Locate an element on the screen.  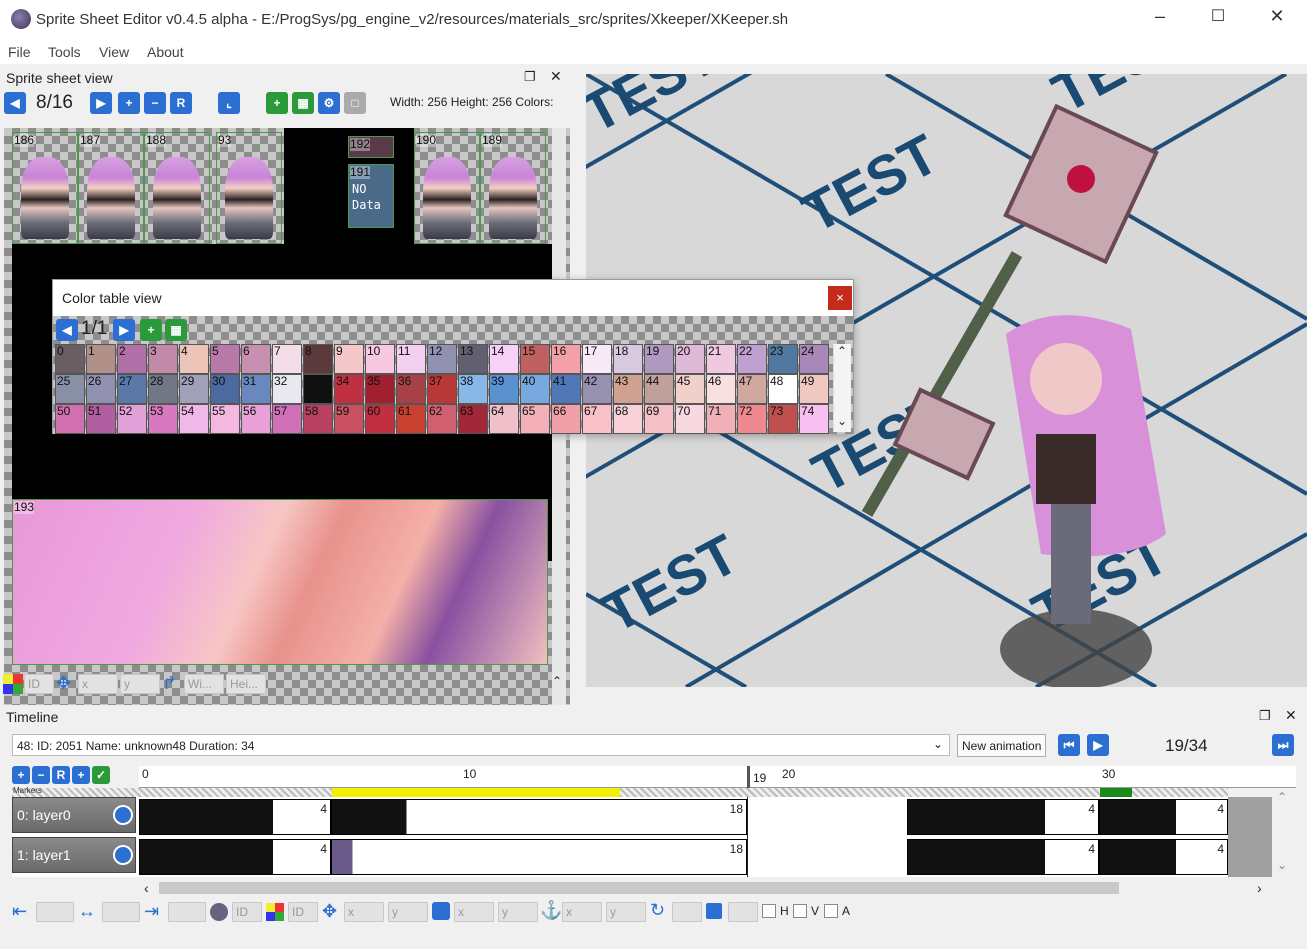
sprite-cell: 187 is located at coordinates (111, 188).